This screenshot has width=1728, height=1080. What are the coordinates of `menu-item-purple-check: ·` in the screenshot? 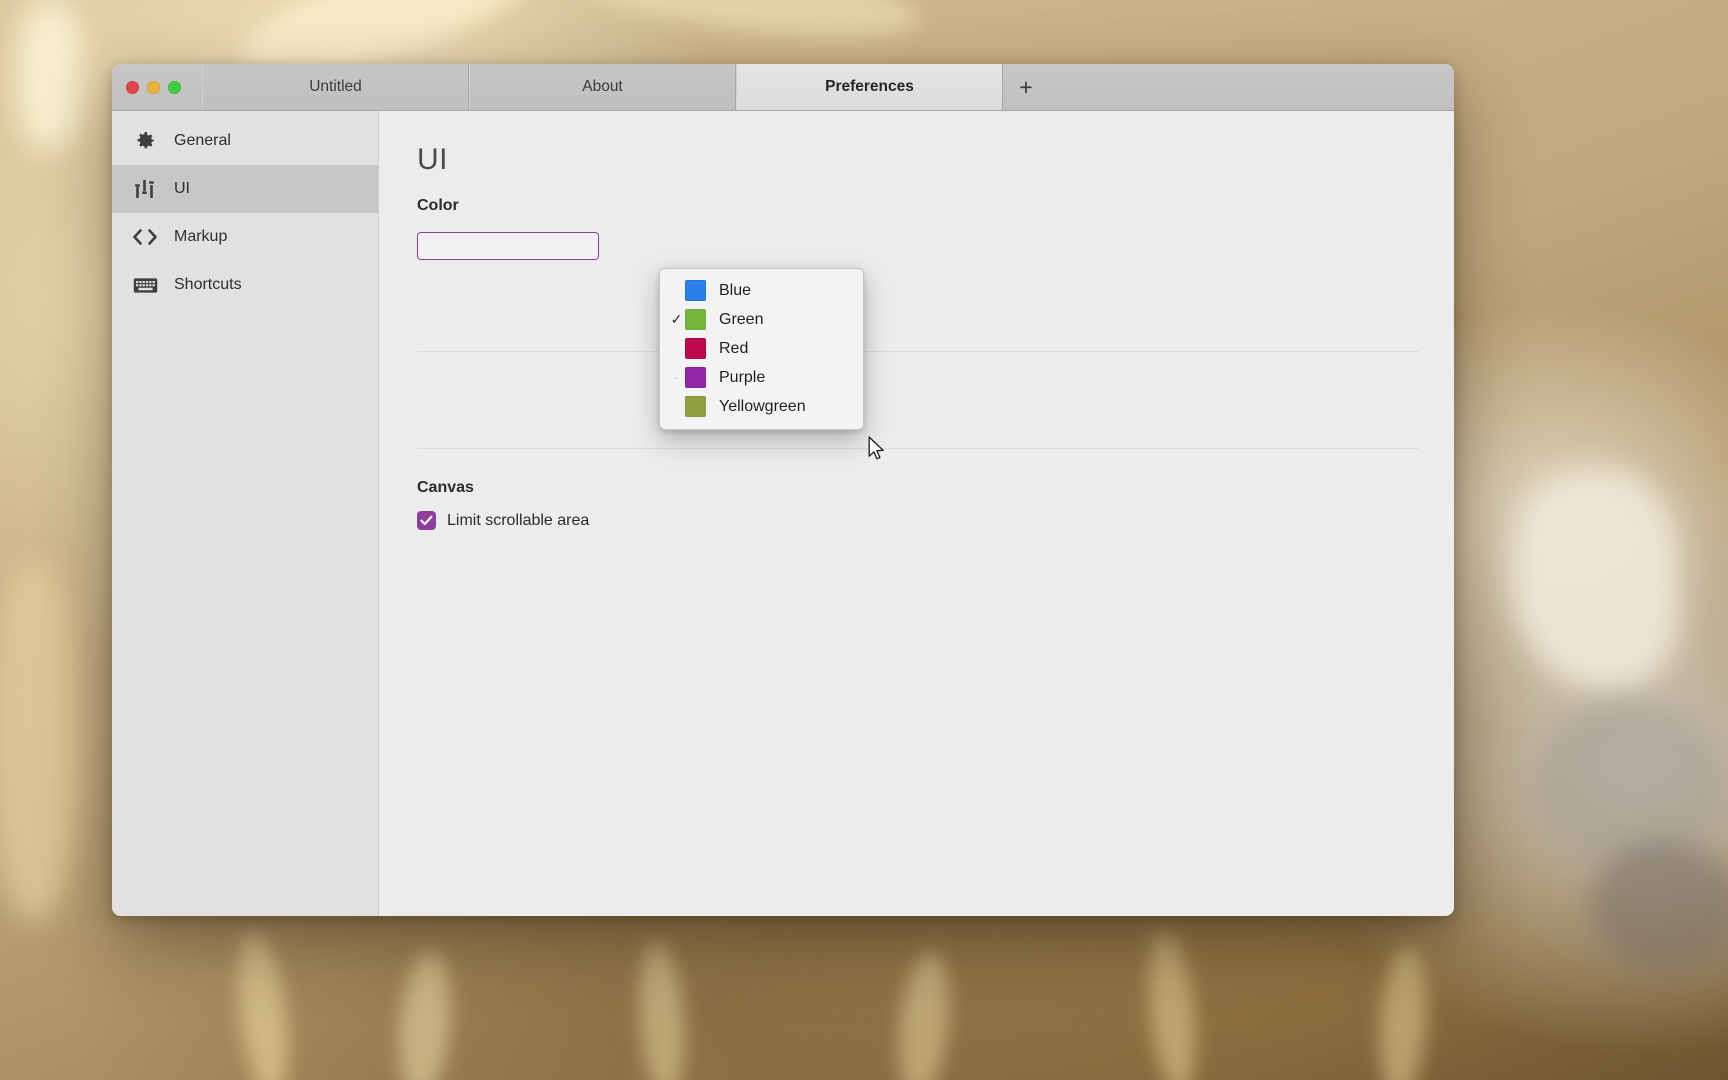 It's located at (676, 377).